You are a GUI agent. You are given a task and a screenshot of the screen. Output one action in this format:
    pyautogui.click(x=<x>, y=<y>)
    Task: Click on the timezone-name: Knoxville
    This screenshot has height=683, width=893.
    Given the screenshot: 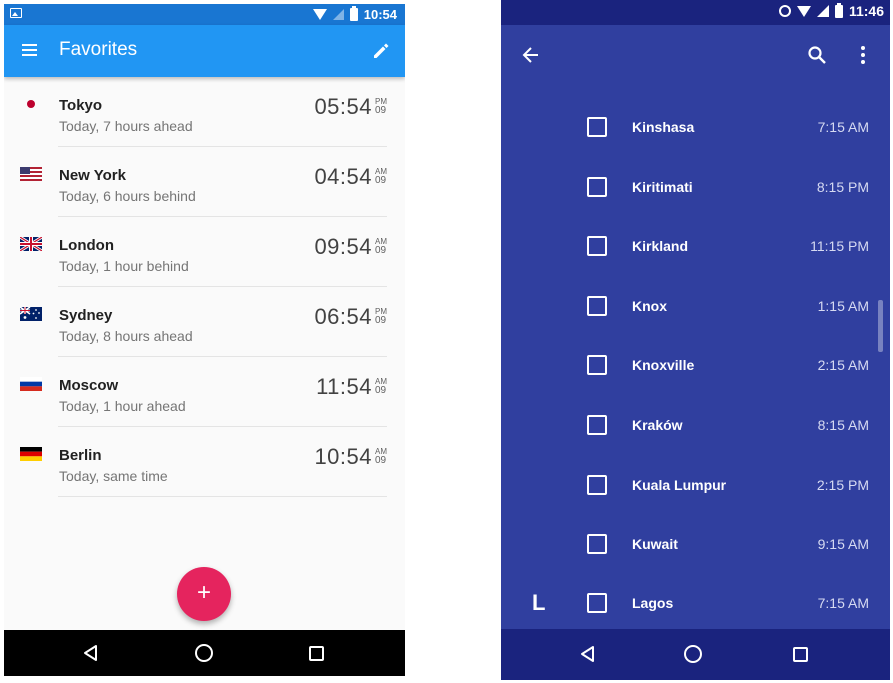 What is the action you would take?
    pyautogui.click(x=663, y=365)
    